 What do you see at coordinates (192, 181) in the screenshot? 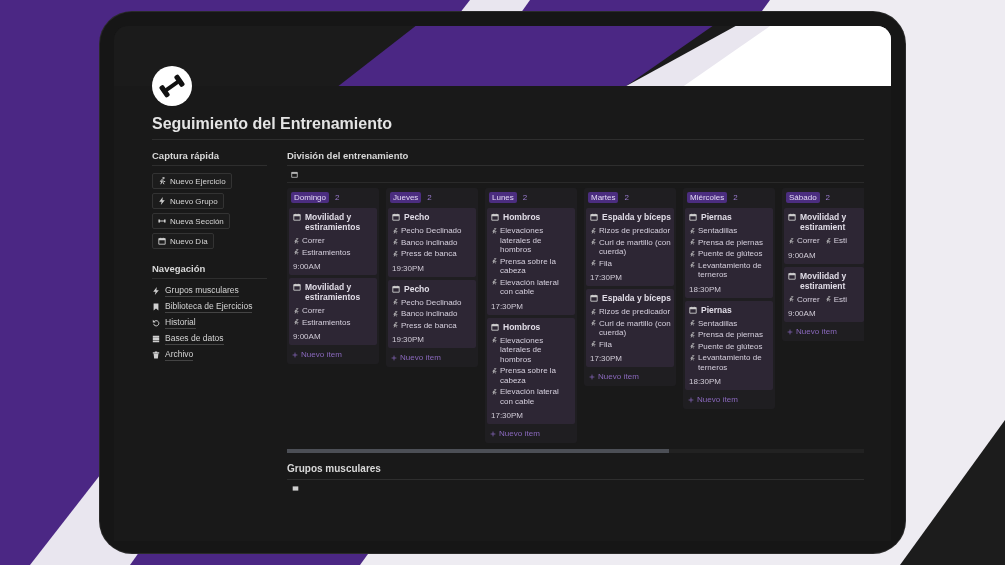
I see `quick-capture-button: Nuevo Ejercicio` at bounding box center [192, 181].